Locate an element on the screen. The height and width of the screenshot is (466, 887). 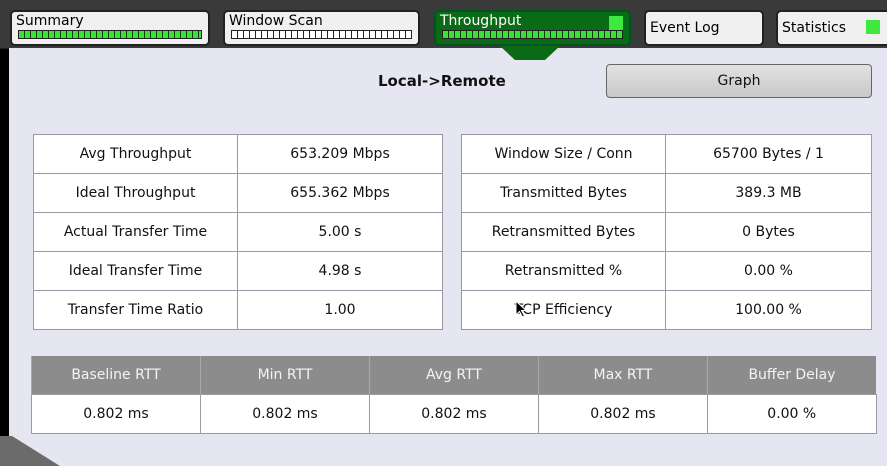
tab-window-scan: Window Scan is located at coordinates (321, 28).